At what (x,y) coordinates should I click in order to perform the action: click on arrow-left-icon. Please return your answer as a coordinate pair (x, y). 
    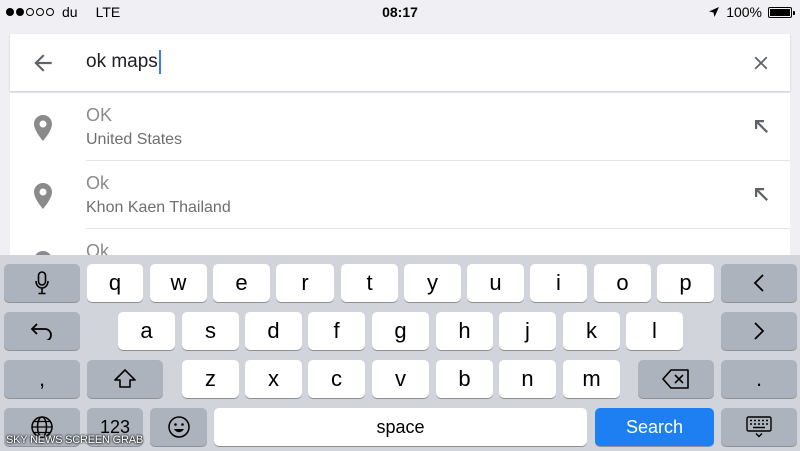
    Looking at the image, I should click on (43, 63).